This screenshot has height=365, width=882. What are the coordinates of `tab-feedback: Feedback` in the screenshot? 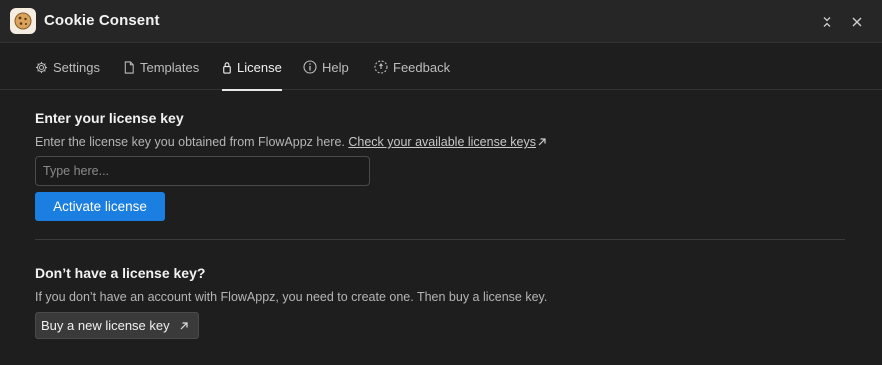 It's located at (412, 67).